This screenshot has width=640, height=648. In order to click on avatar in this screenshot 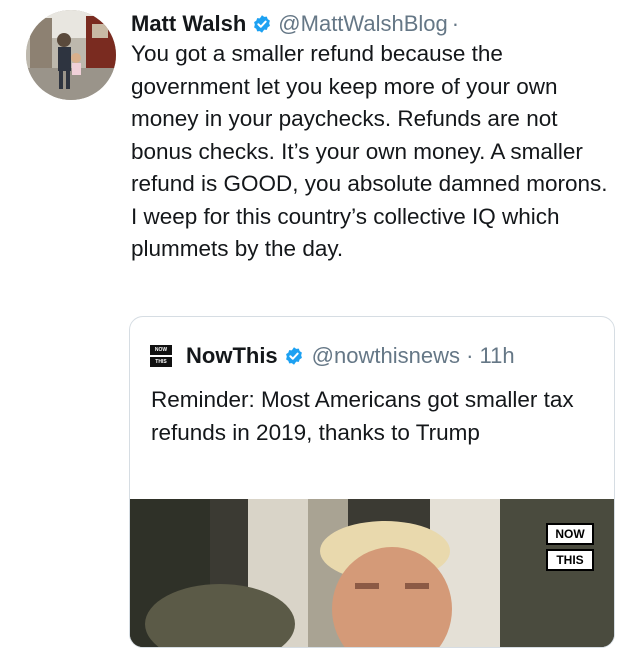, I will do `click(71, 55)`.